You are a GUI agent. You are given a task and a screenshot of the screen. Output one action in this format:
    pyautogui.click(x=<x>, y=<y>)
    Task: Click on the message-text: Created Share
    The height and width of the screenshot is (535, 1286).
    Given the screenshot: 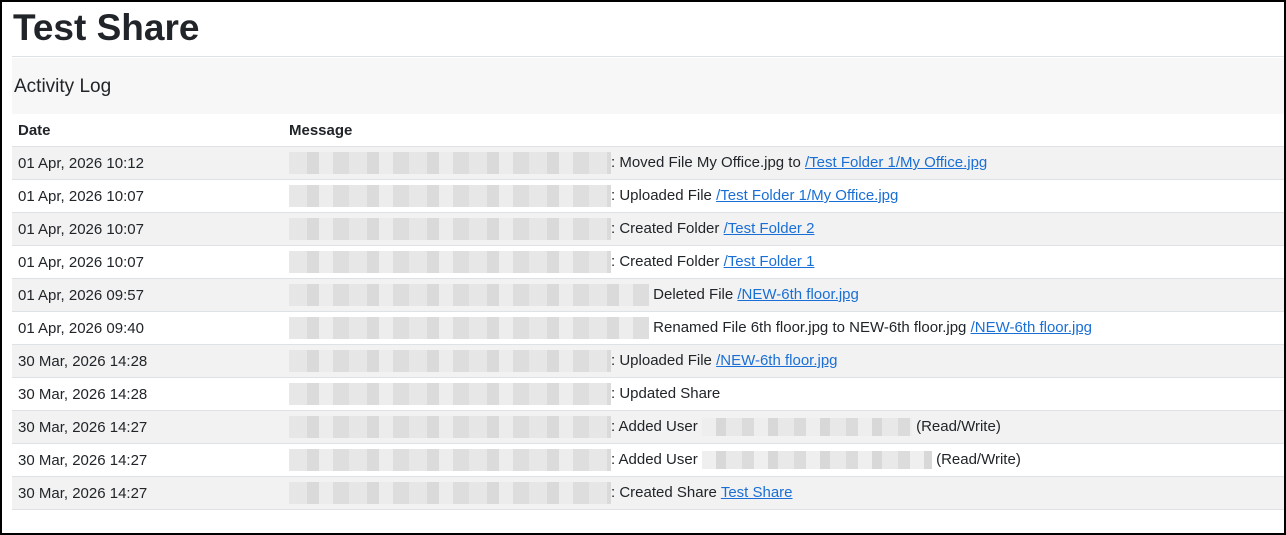 What is the action you would take?
    pyautogui.click(x=670, y=492)
    